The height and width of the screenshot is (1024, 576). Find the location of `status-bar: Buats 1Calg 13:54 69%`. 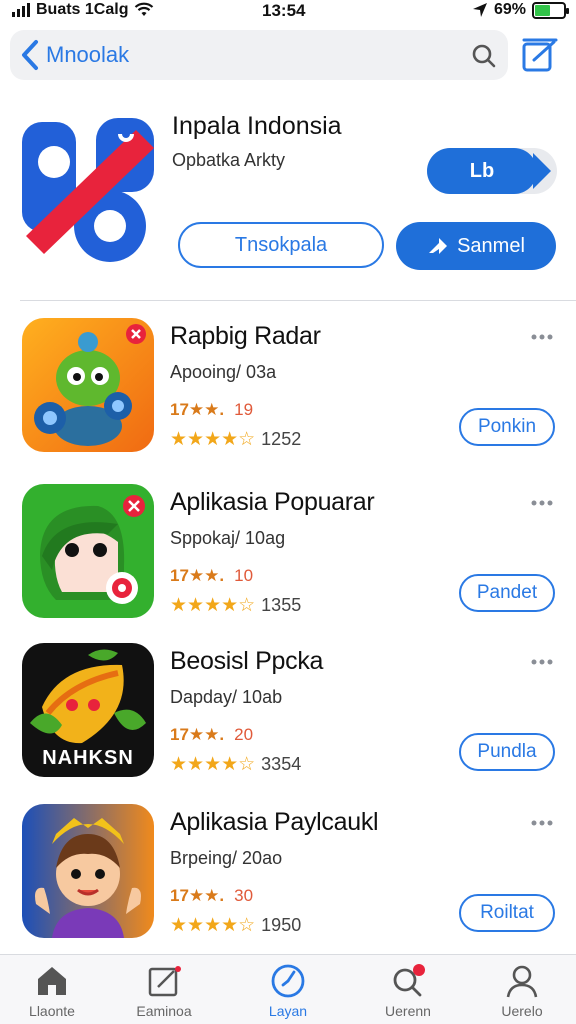

status-bar: Buats 1Calg 13:54 69% is located at coordinates (288, 12).